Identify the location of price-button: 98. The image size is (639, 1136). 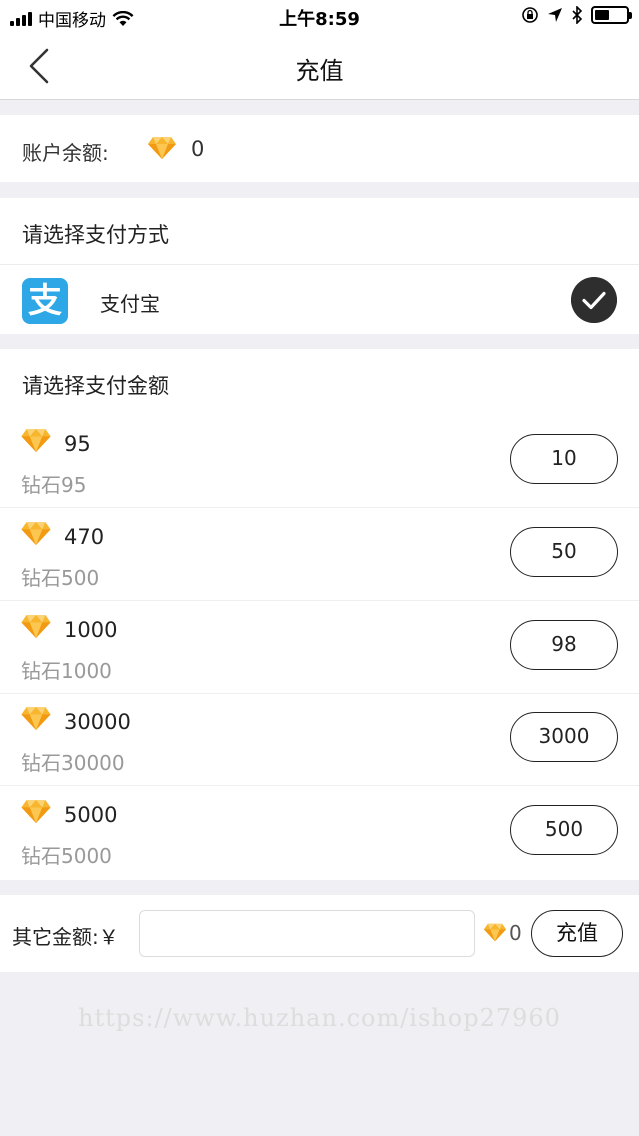
(564, 644).